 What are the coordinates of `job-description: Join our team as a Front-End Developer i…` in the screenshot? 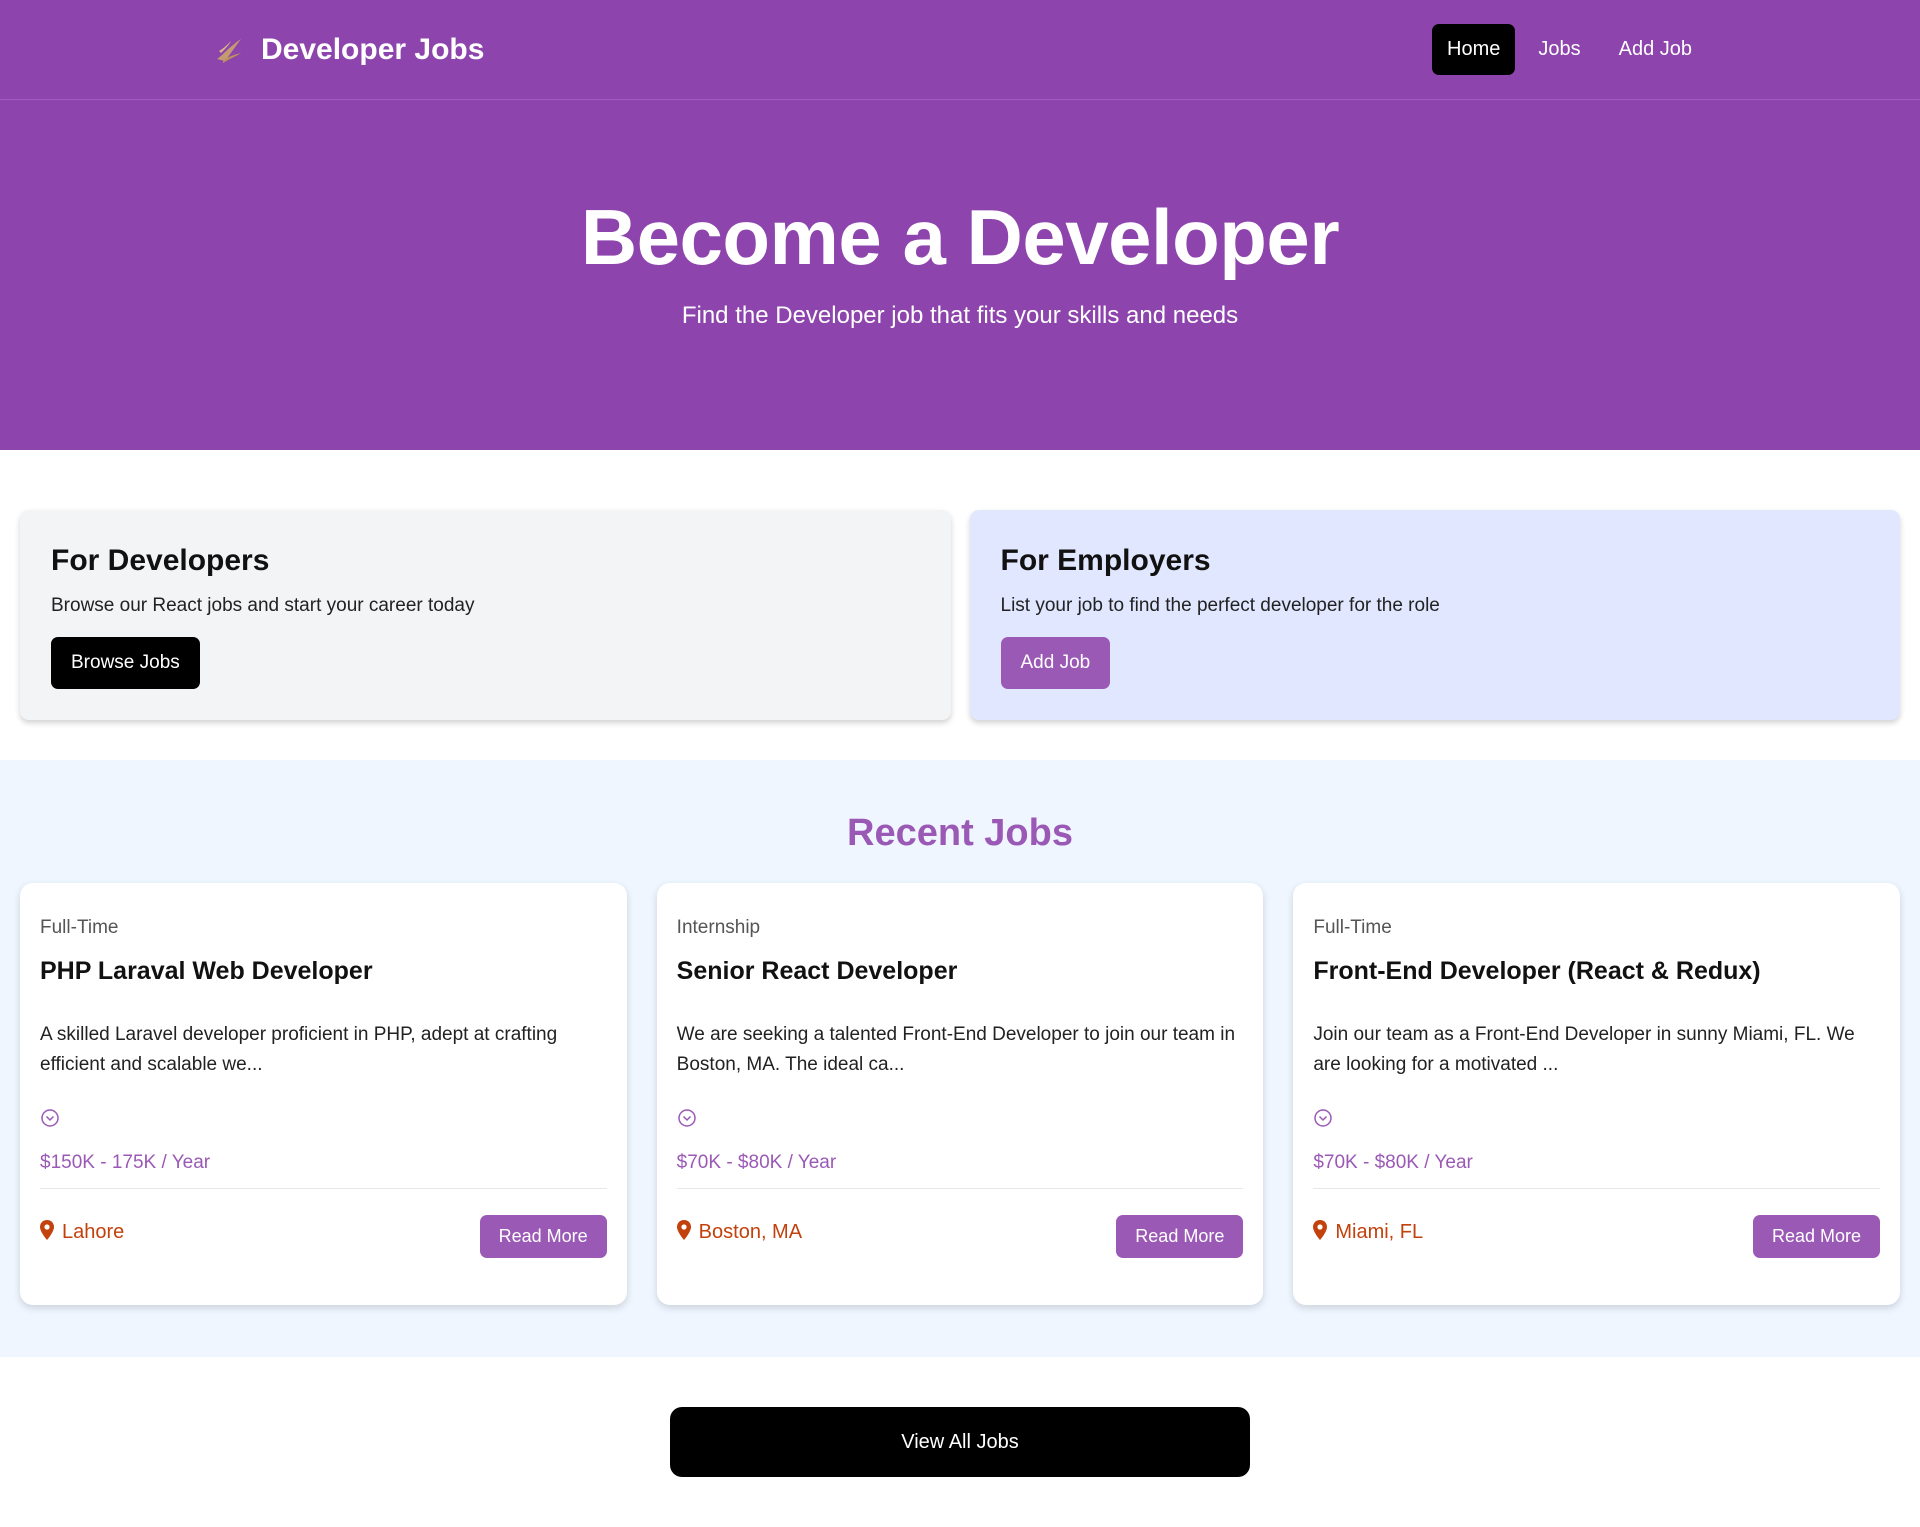 It's located at (1584, 1049).